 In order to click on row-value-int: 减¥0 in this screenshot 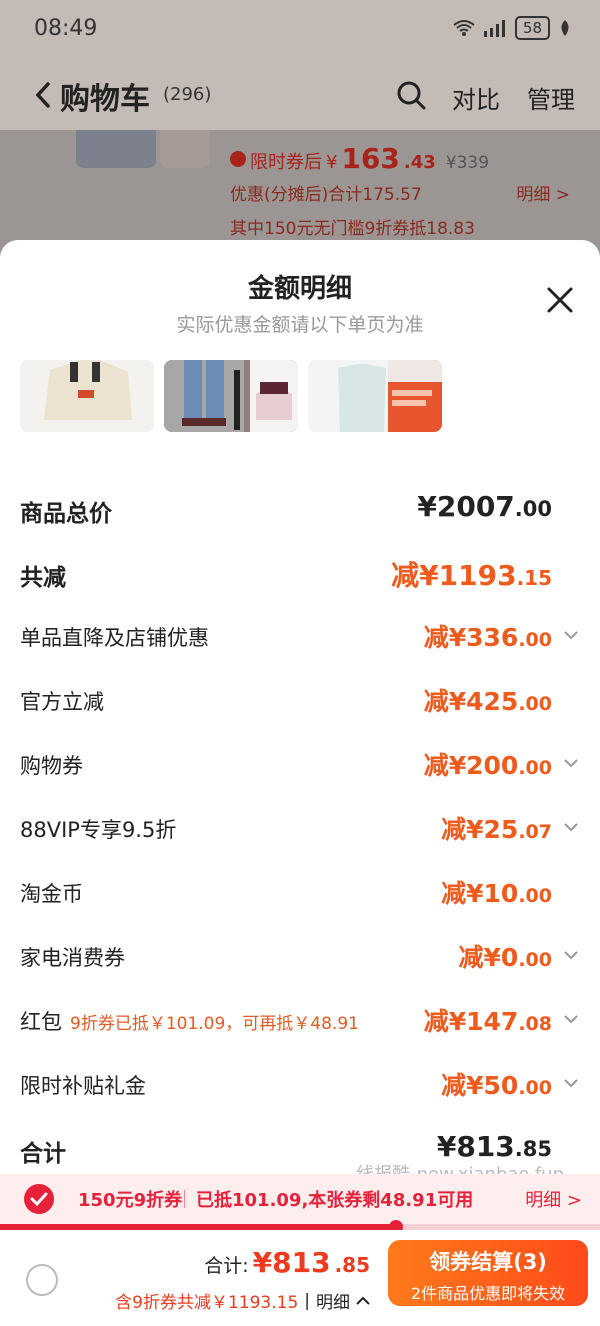, I will do `click(488, 957)`.